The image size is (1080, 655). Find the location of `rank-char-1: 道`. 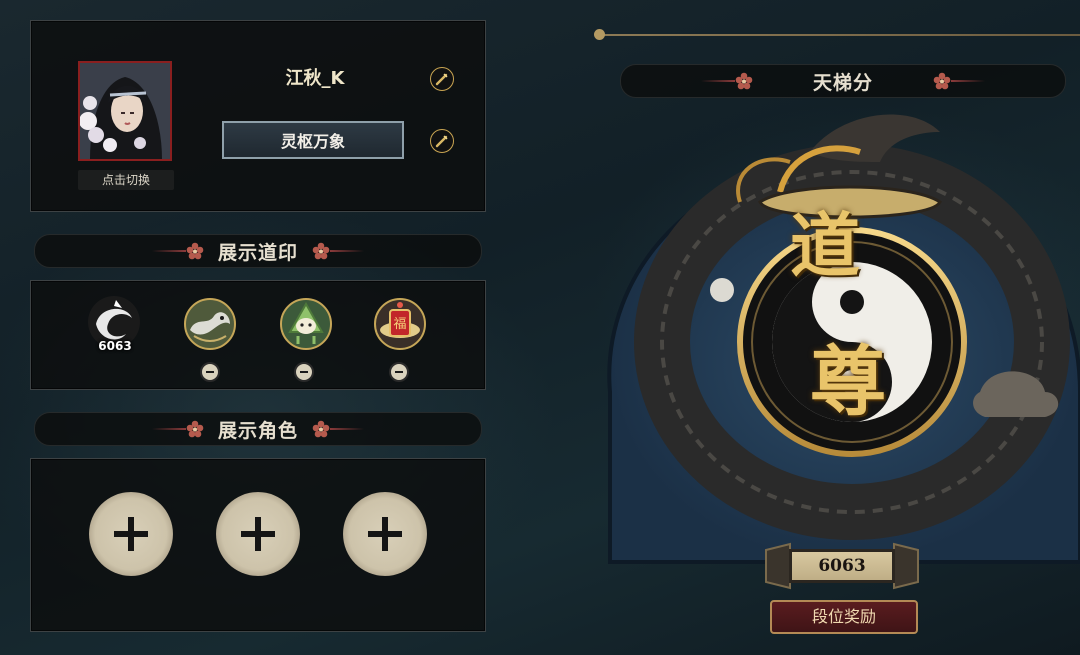

rank-char-1: 道 is located at coordinates (825, 245).